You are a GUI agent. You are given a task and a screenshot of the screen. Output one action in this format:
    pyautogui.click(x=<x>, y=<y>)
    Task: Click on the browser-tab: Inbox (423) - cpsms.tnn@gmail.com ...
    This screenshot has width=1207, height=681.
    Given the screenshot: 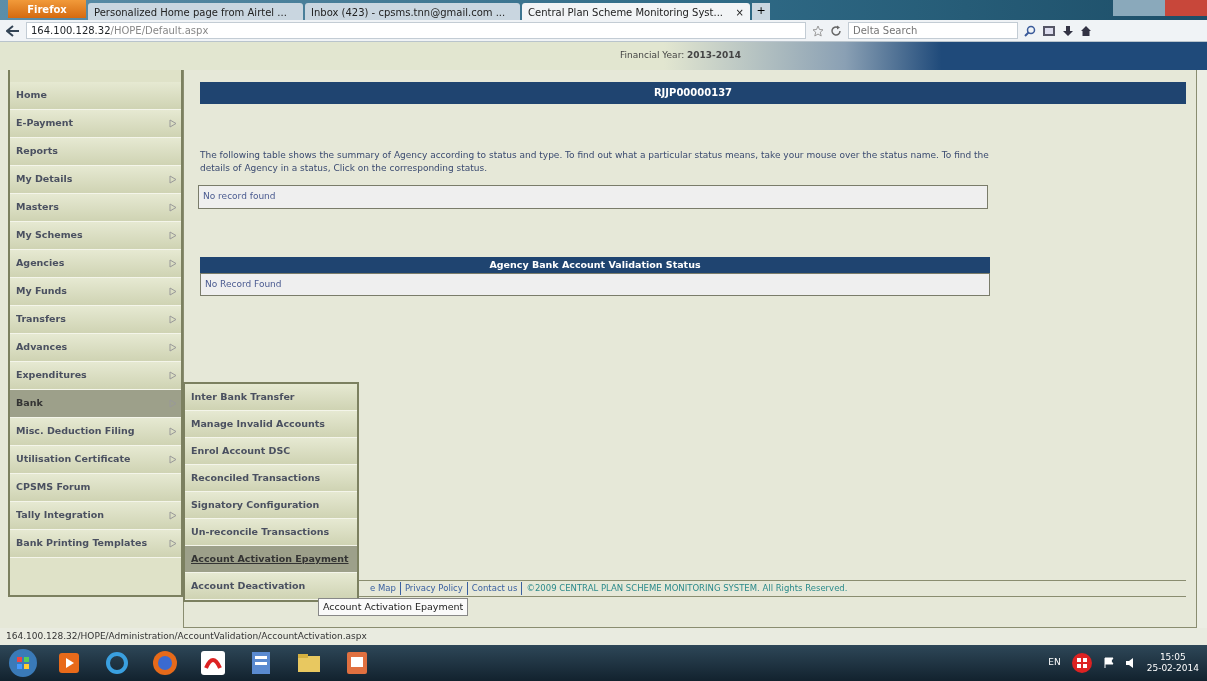 What is the action you would take?
    pyautogui.click(x=412, y=11)
    